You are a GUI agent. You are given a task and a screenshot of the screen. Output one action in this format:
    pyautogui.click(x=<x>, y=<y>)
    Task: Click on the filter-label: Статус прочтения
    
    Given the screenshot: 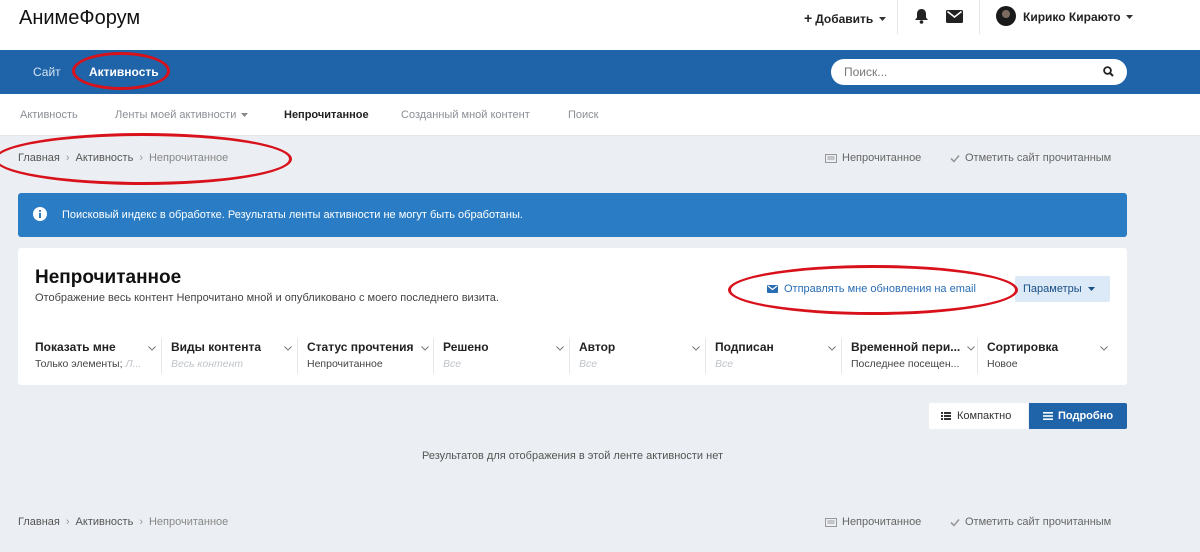 What is the action you would take?
    pyautogui.click(x=360, y=347)
    